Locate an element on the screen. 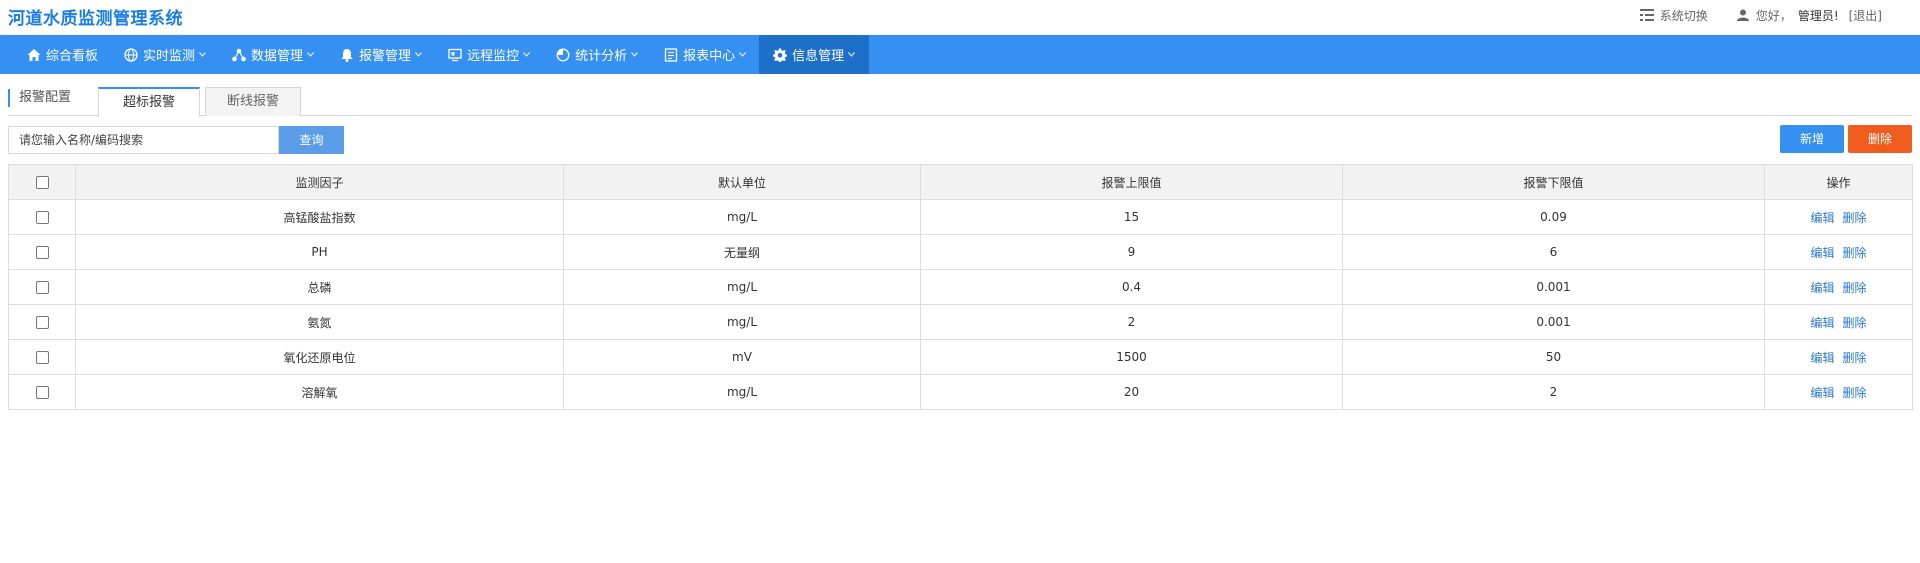 Image resolution: width=1920 pixels, height=563 pixels. factor-cell: 高锰酸盐指数 is located at coordinates (319, 217).